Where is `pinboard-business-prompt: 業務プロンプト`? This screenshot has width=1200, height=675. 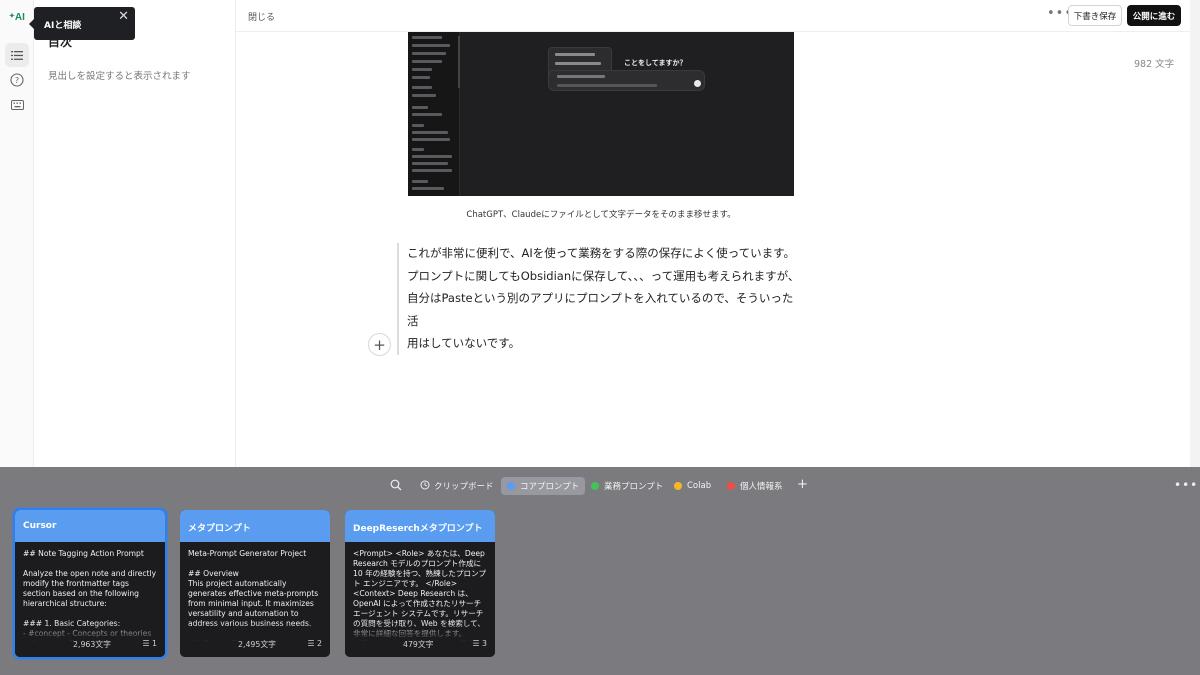 pinboard-business-prompt: 業務プロンプト is located at coordinates (627, 486).